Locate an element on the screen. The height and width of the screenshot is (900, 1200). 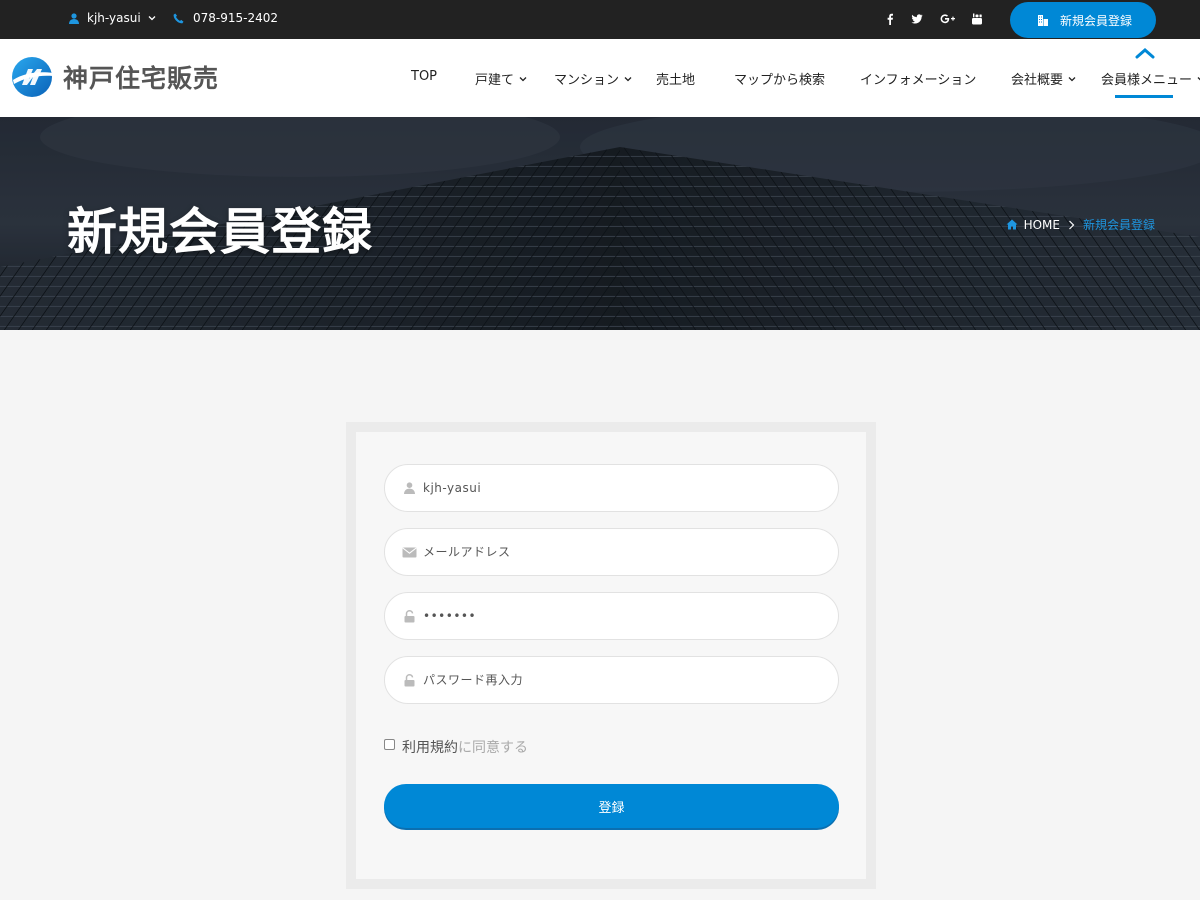
youtube-icon is located at coordinates (977, 19).